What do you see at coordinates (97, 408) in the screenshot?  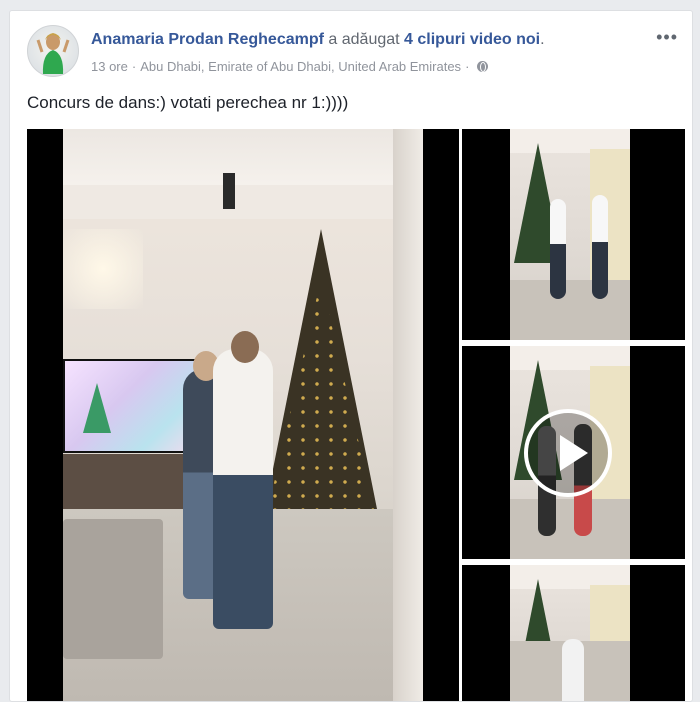 I see `scene-tv-image` at bounding box center [97, 408].